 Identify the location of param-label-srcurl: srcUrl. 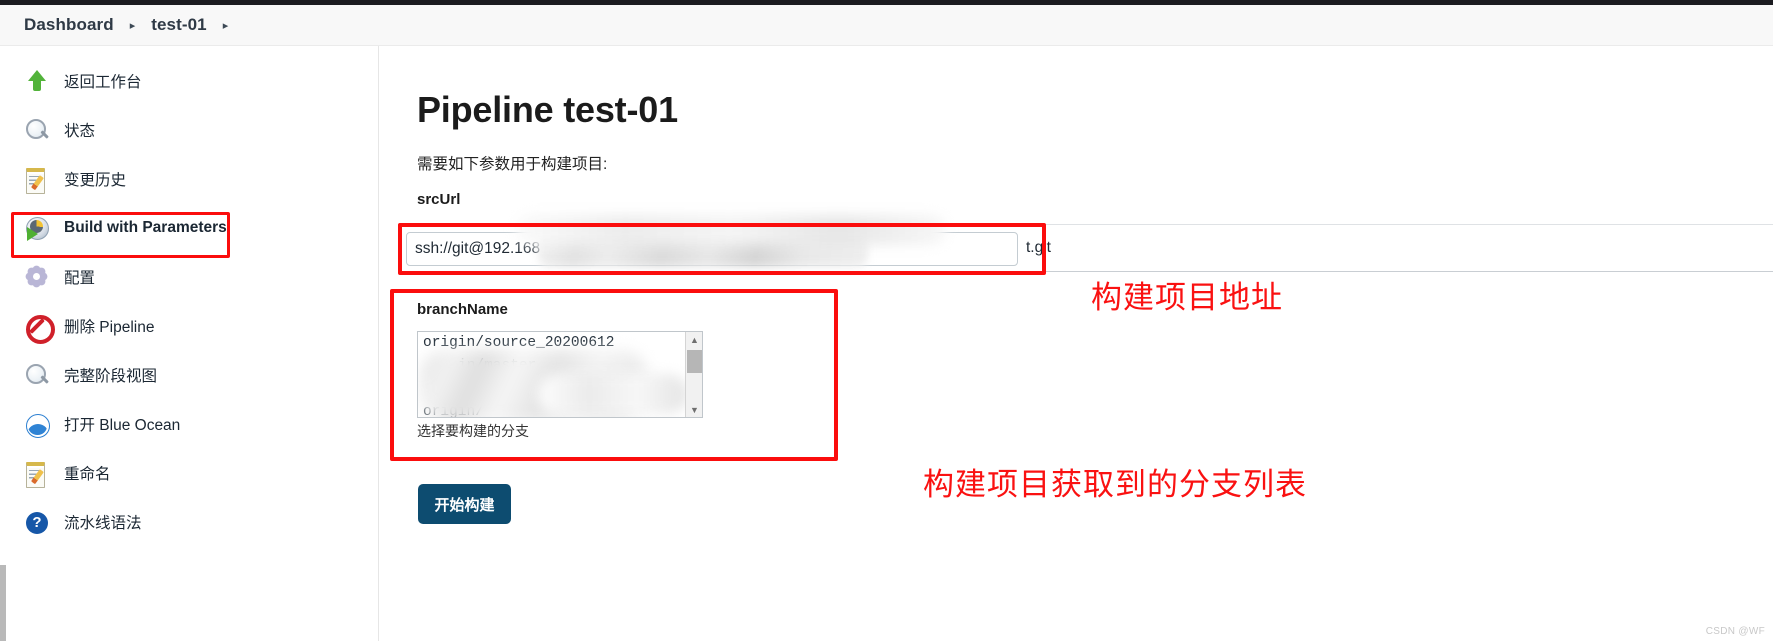
(439, 199).